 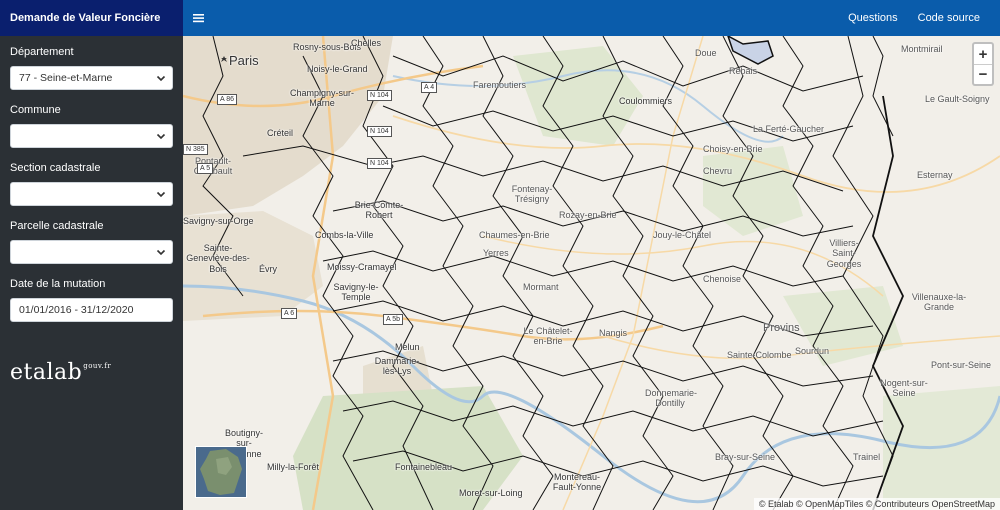 What do you see at coordinates (781, 328) in the screenshot?
I see `map-label: Provins` at bounding box center [781, 328].